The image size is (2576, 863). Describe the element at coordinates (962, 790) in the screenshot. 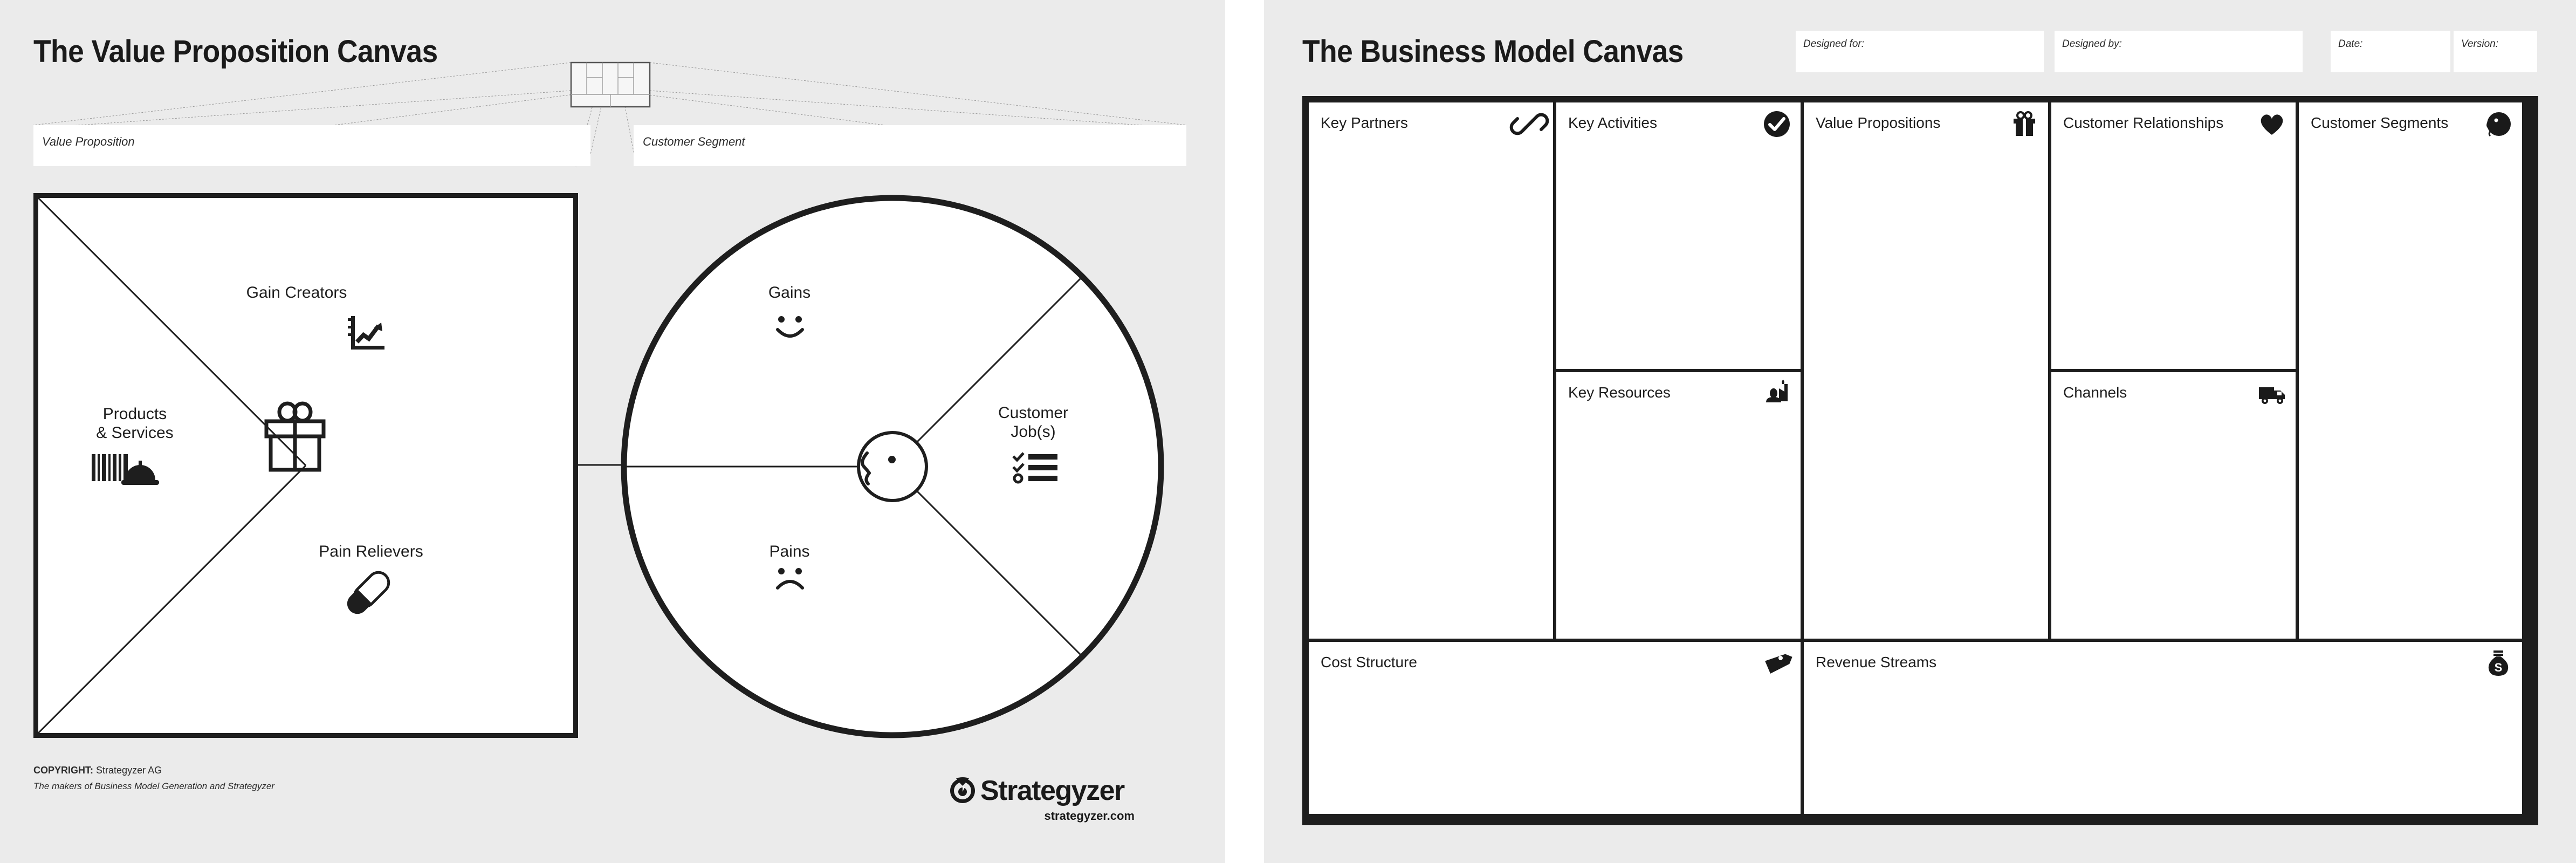

I see `strategyzer-owl-icon` at that location.